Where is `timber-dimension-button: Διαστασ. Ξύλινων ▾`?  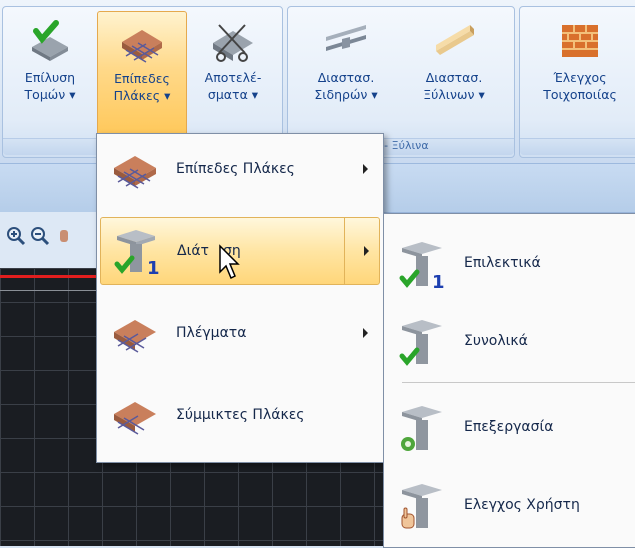
timber-dimension-button: Διαστασ. Ξύλινων ▾ is located at coordinates (454, 73).